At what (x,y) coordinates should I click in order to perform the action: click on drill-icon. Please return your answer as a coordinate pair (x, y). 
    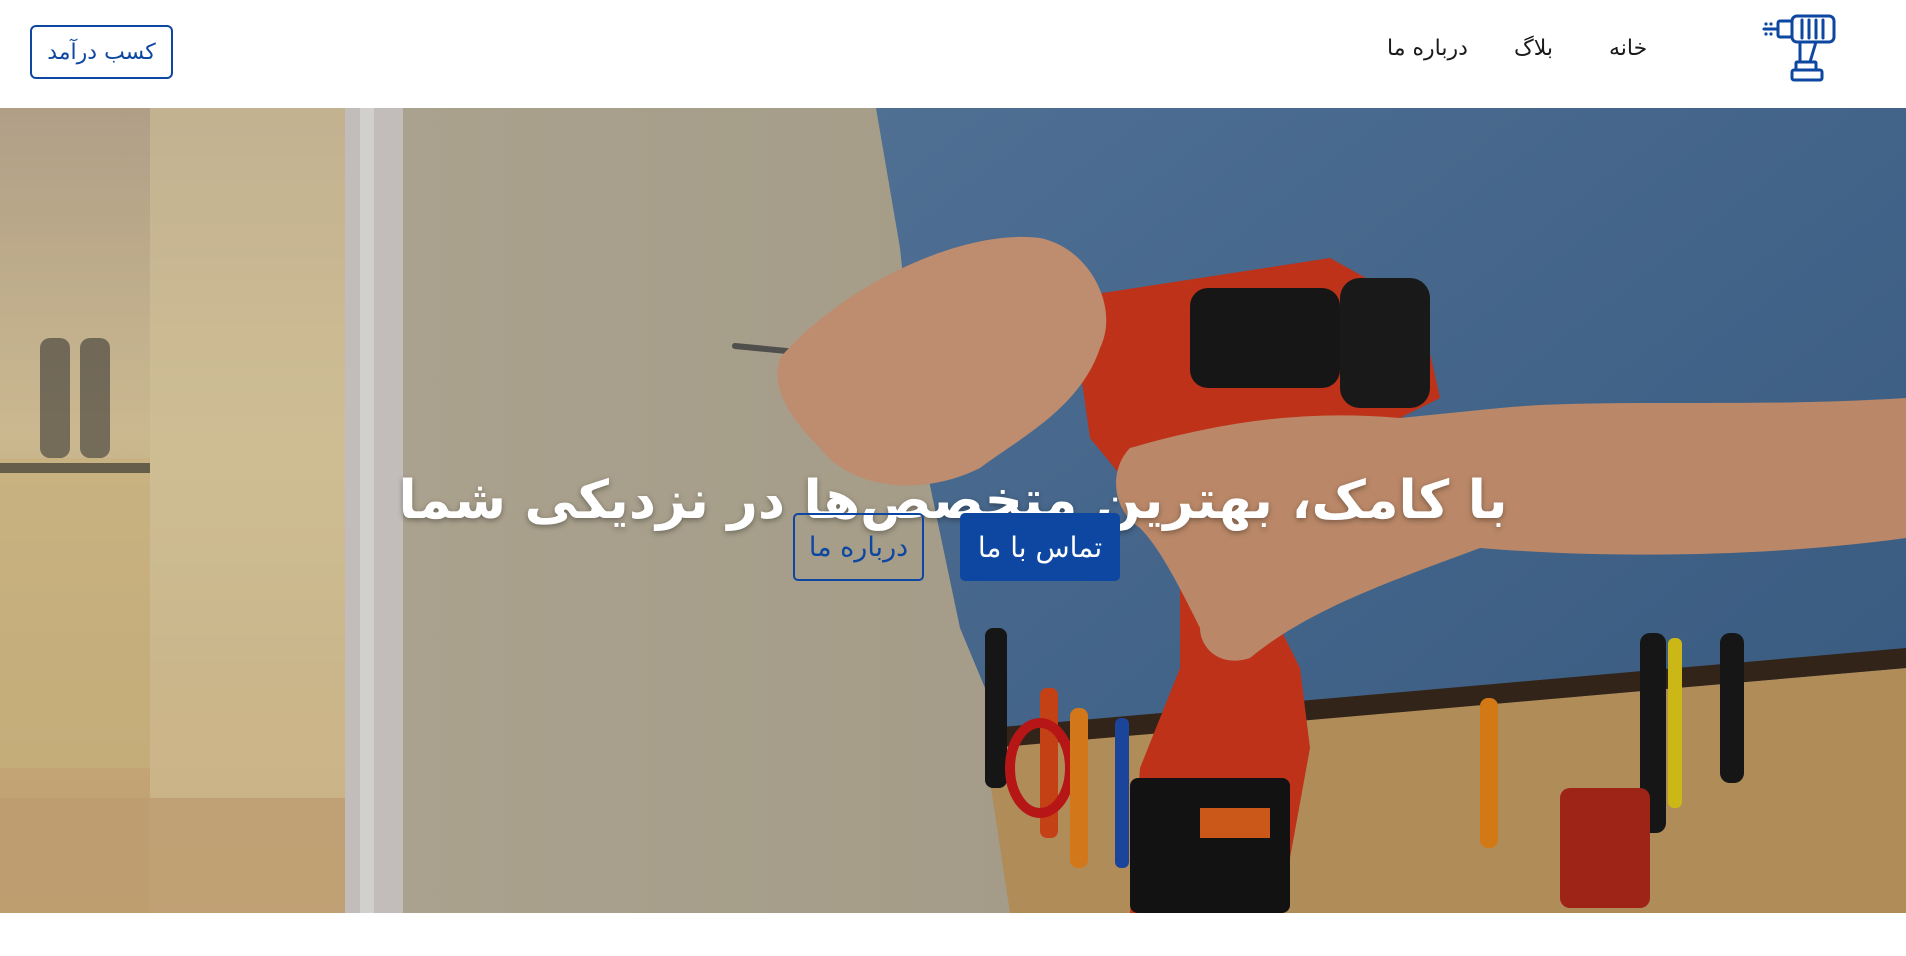
    Looking at the image, I should click on (1800, 48).